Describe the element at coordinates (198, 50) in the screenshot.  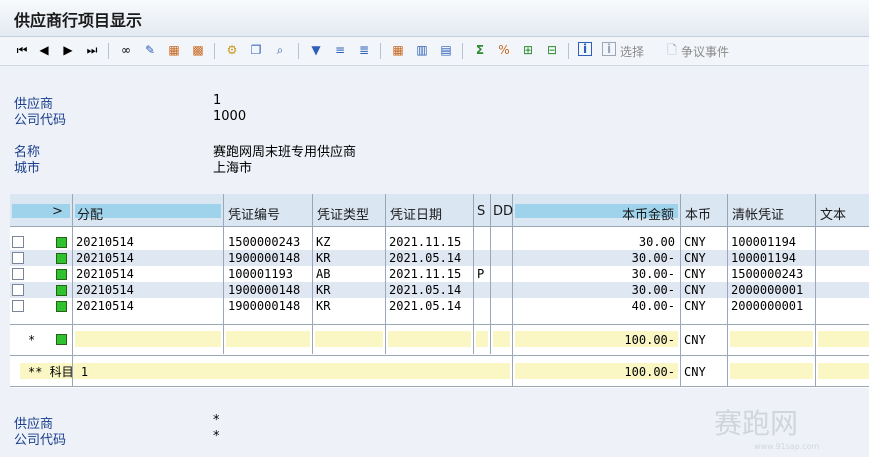
I see `deselect-icon: ▩` at that location.